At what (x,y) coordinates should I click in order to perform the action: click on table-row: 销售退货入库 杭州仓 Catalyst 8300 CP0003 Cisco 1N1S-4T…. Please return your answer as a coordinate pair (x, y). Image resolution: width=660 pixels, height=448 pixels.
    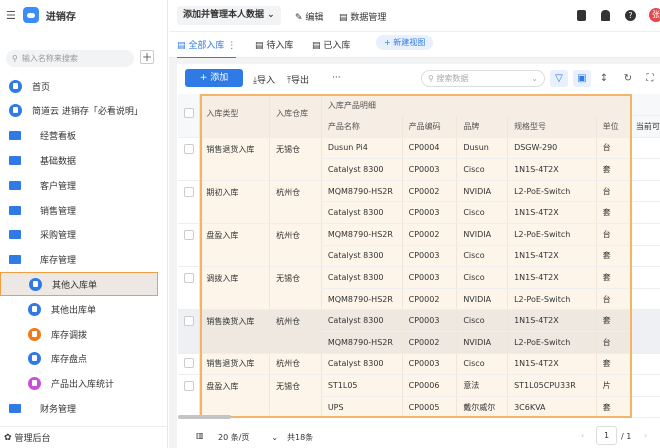
    Looking at the image, I should click on (419, 364).